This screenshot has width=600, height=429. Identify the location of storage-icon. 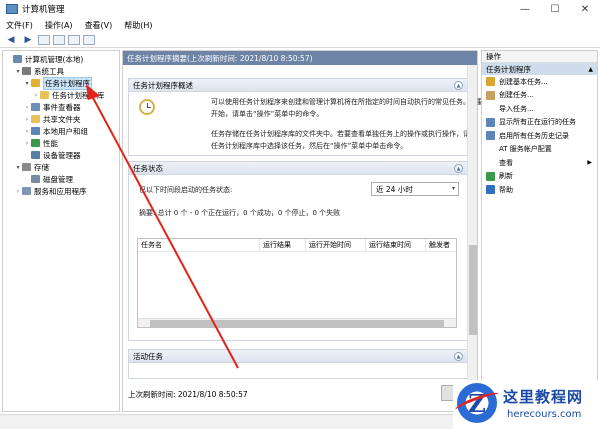
(26, 167).